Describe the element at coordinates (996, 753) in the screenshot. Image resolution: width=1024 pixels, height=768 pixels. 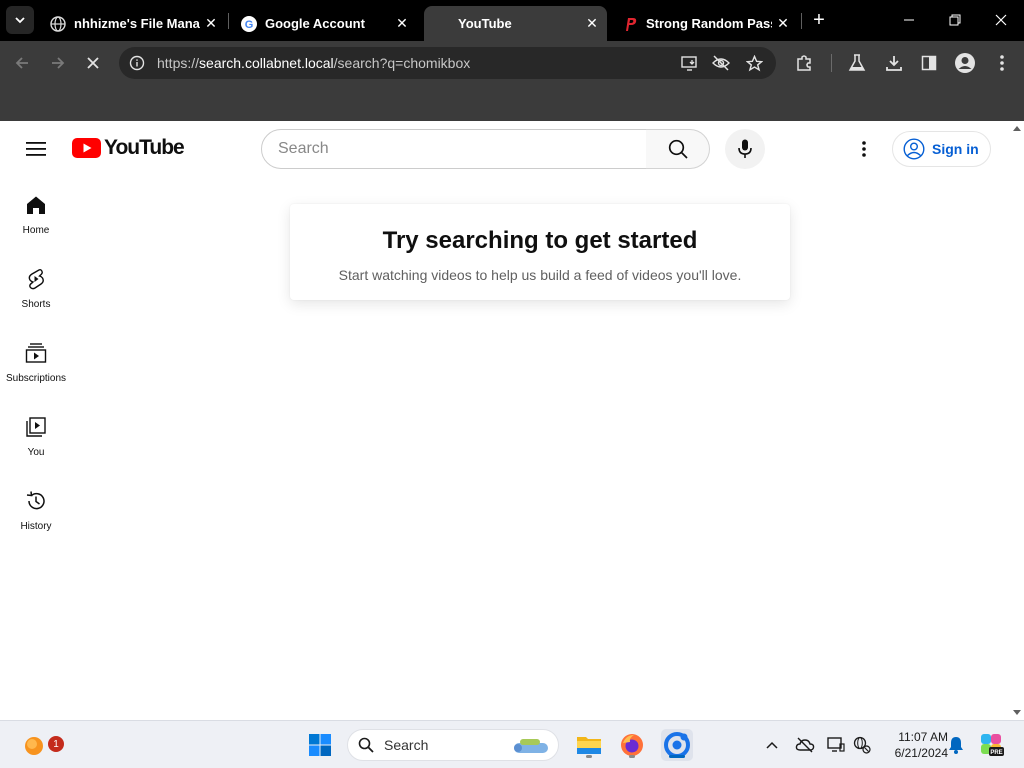
I see `svg-text: PRE` at that location.